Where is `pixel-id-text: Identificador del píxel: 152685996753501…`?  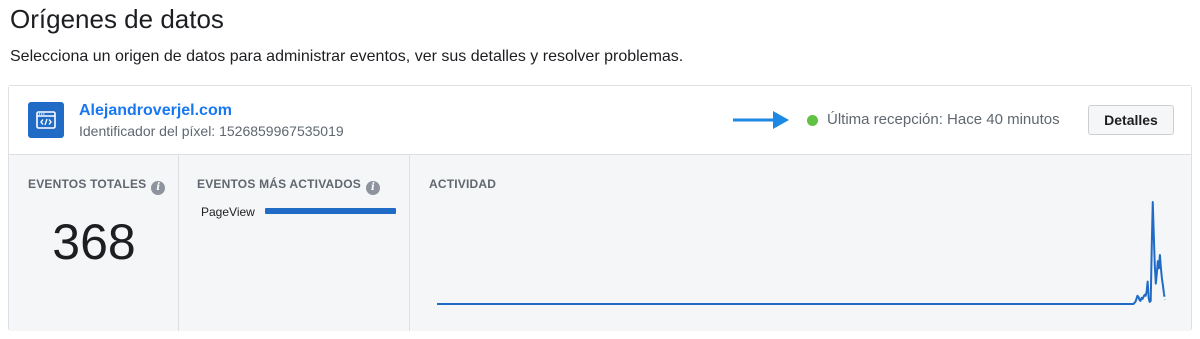
pixel-id-text: Identificador del píxel: 152685996753501… is located at coordinates (211, 131).